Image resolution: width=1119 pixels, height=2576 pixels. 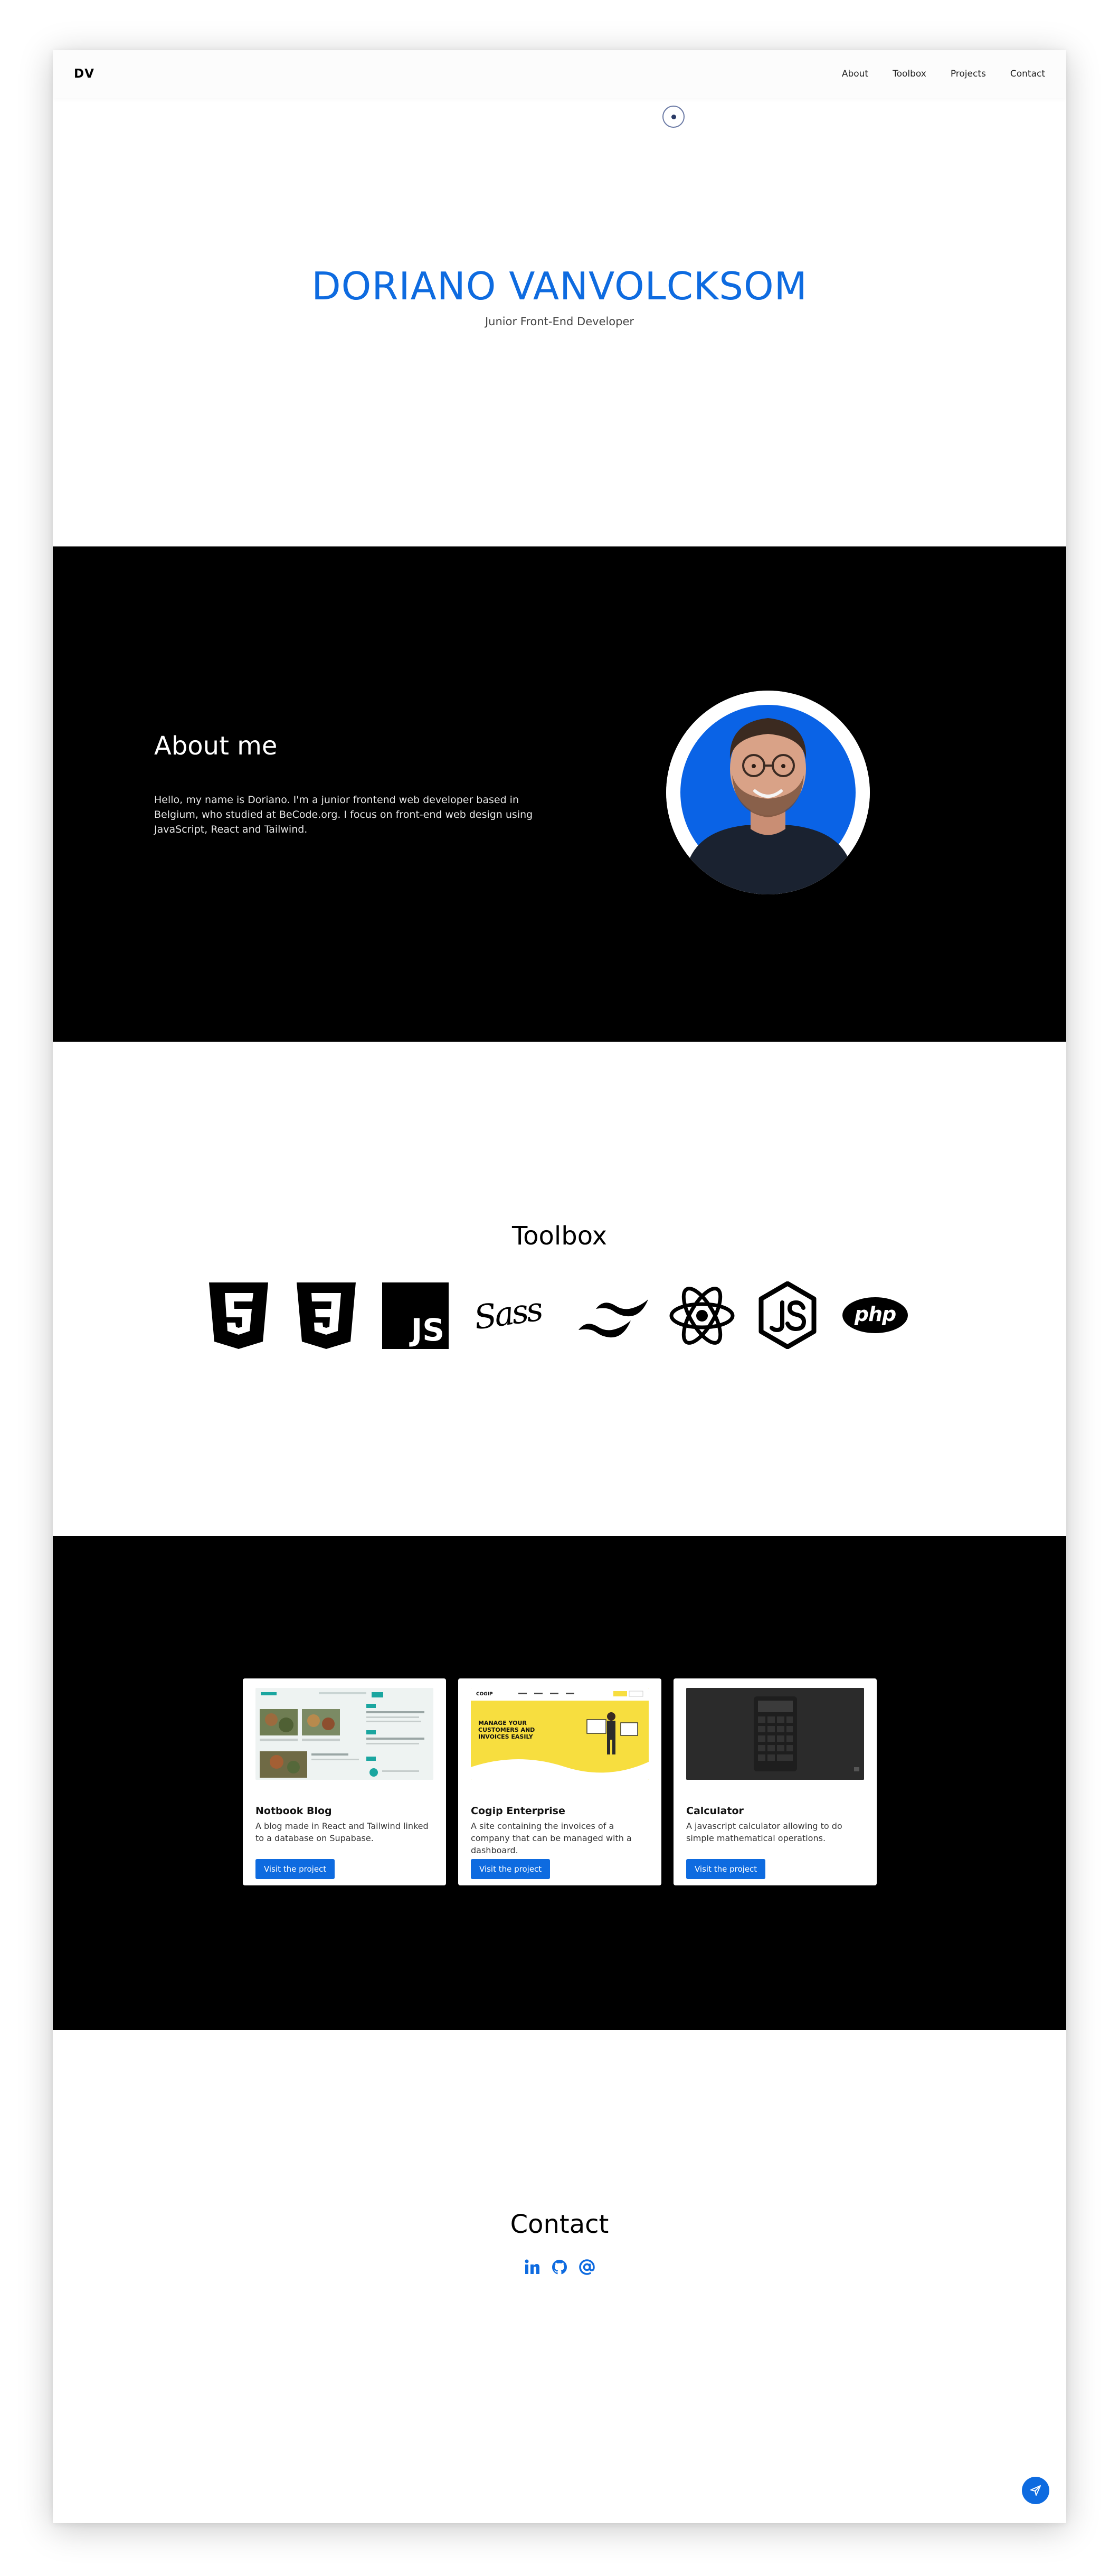 I want to click on scroll-down-icon, so click(x=673, y=117).